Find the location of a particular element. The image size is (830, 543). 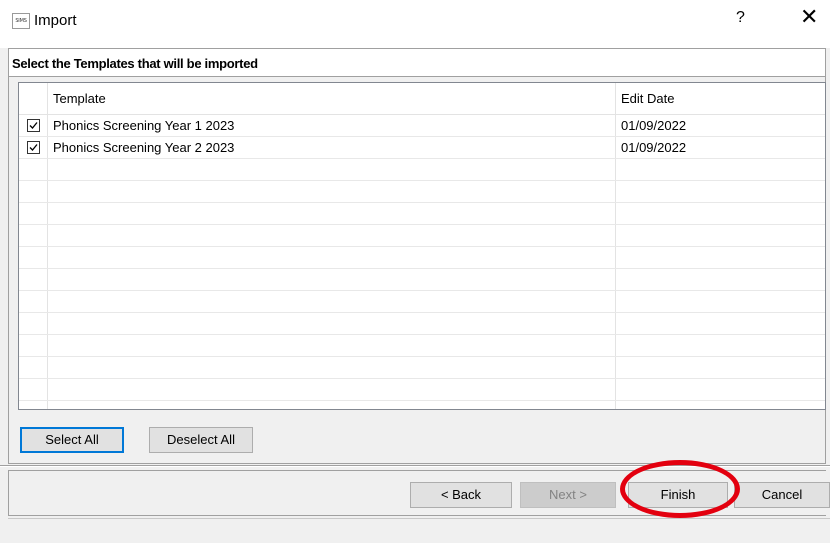

column-header-template: Template is located at coordinates (79, 98).